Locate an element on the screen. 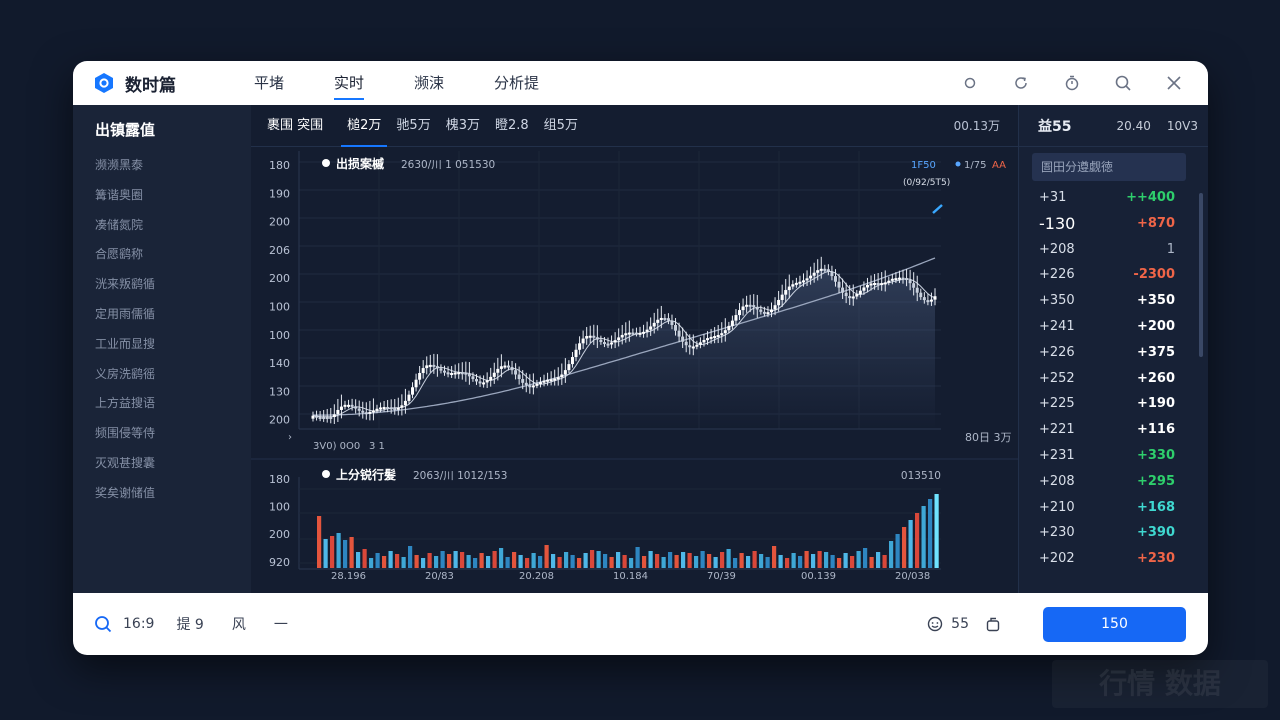 The image size is (1280, 720). quote-change: +230 is located at coordinates (1057, 533).